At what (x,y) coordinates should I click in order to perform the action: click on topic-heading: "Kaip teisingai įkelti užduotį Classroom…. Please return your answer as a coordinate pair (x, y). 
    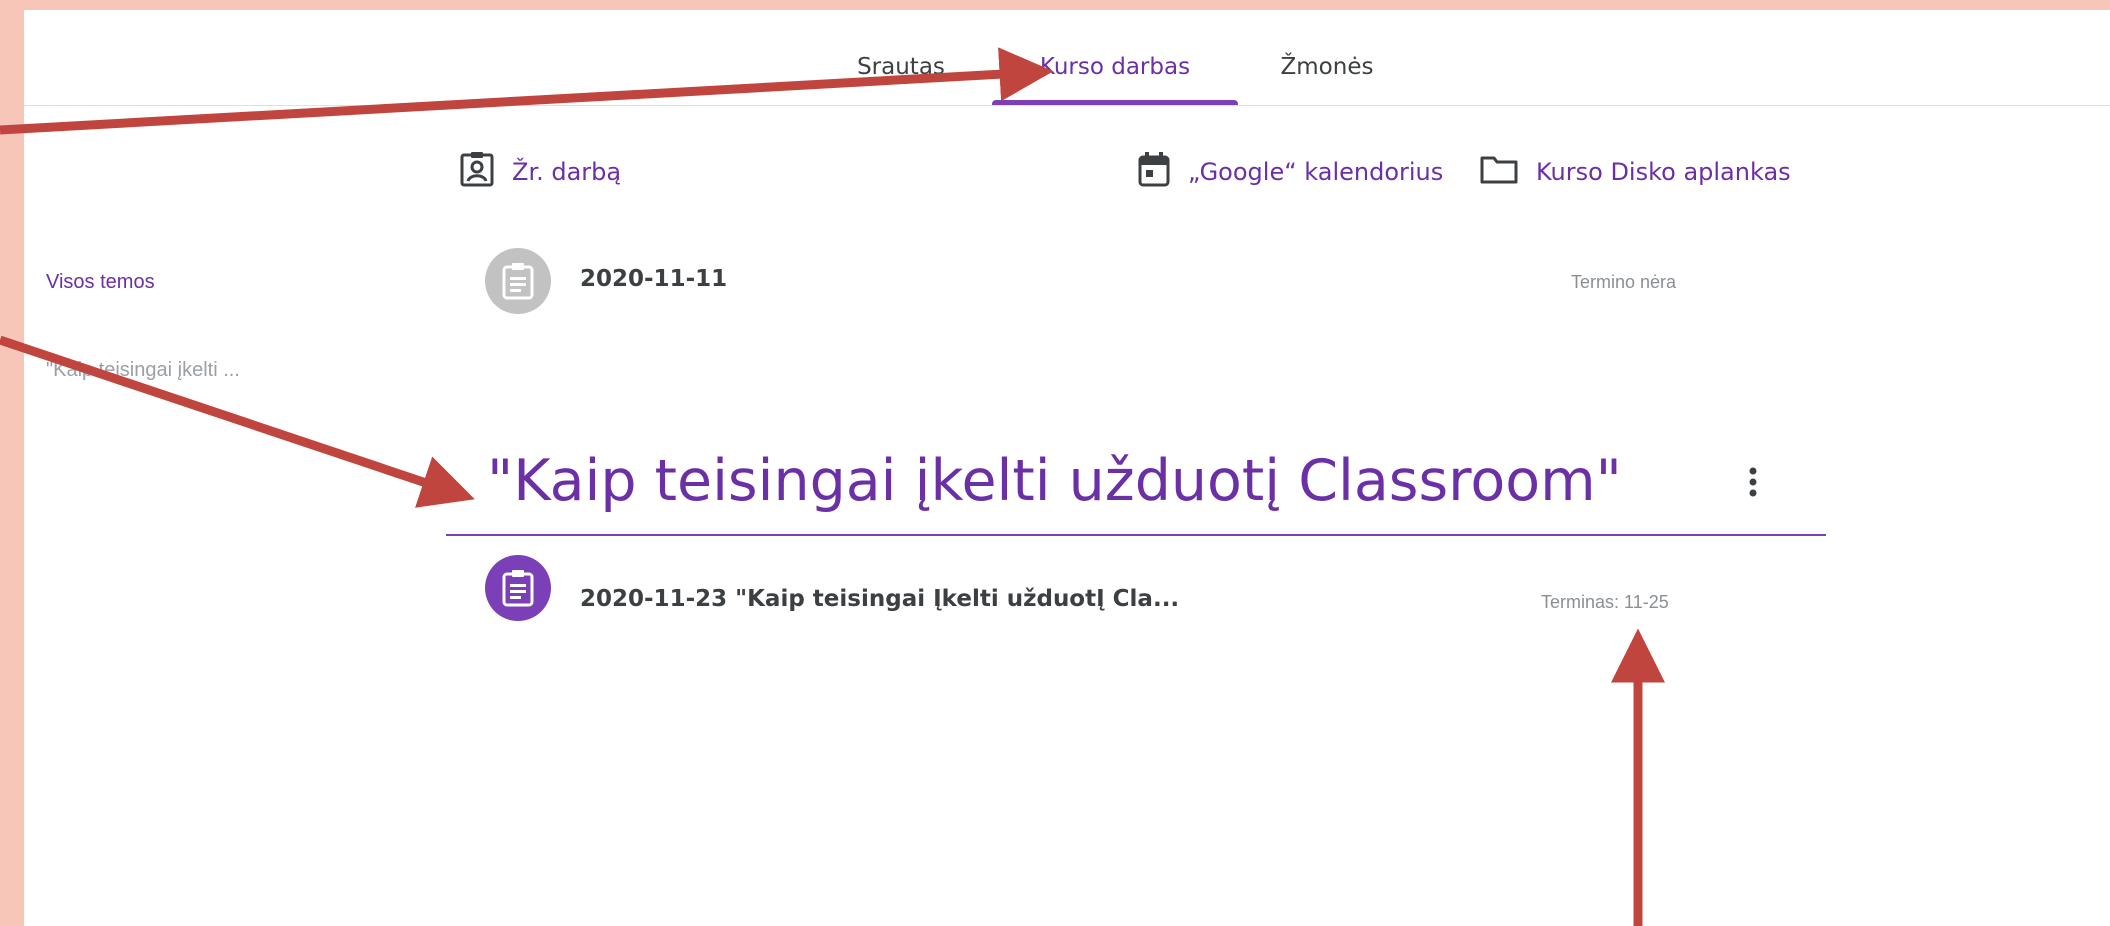
    Looking at the image, I should click on (1054, 481).